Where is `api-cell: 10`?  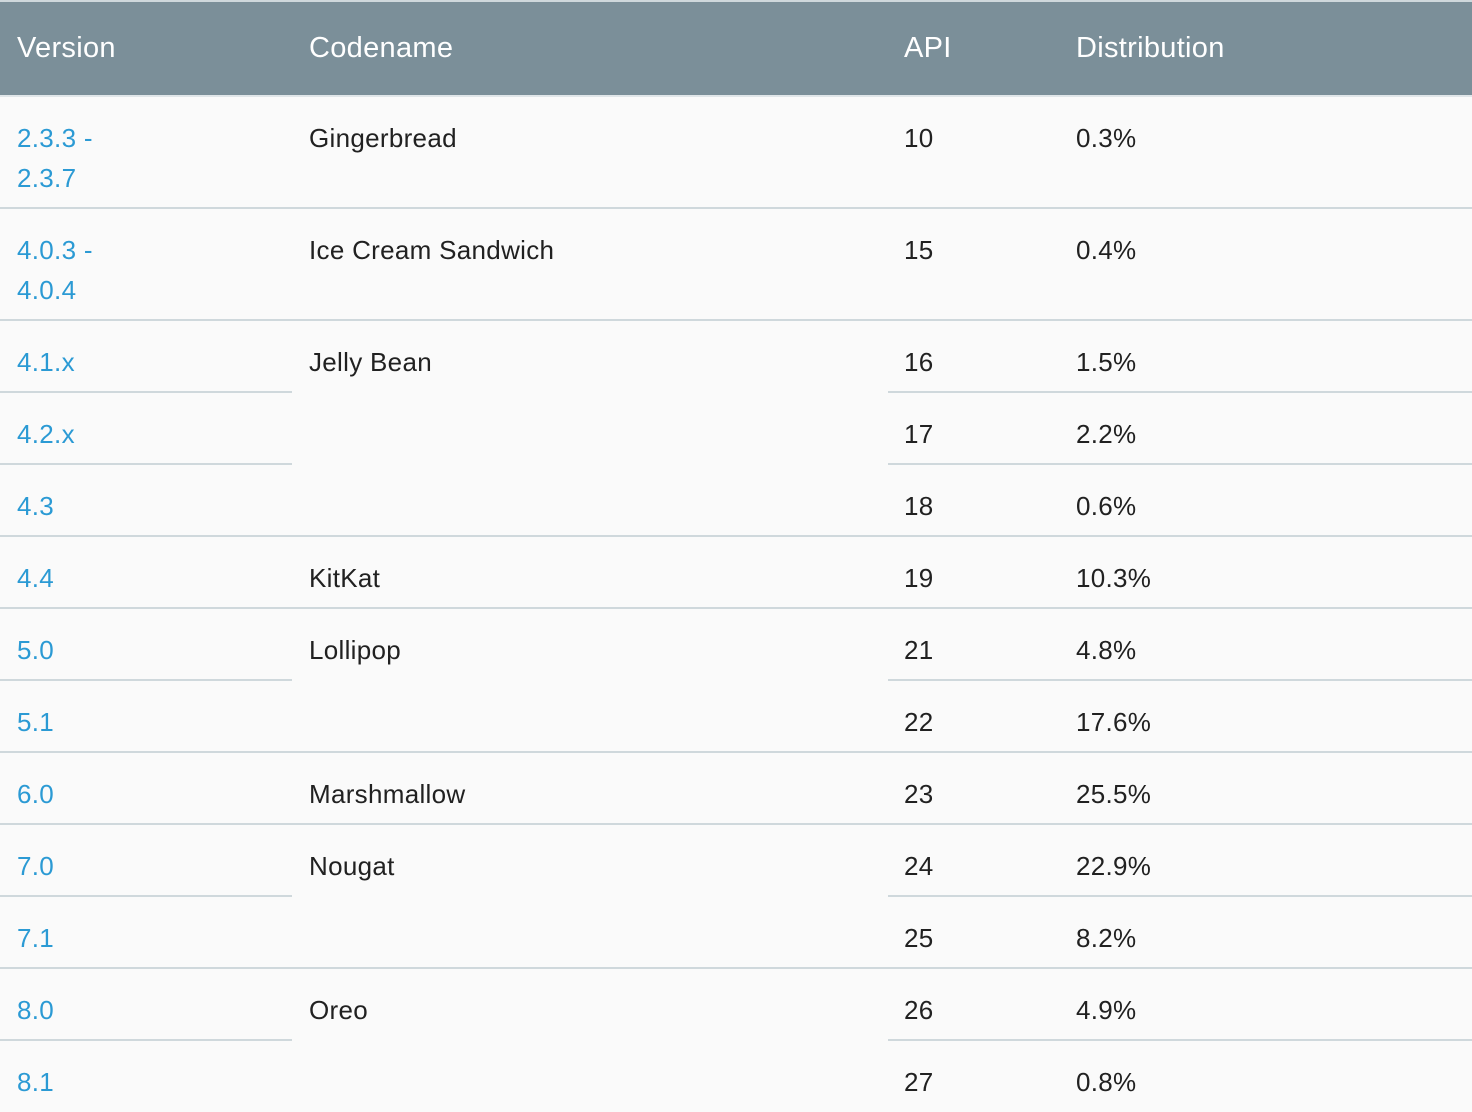
api-cell: 10 is located at coordinates (974, 151).